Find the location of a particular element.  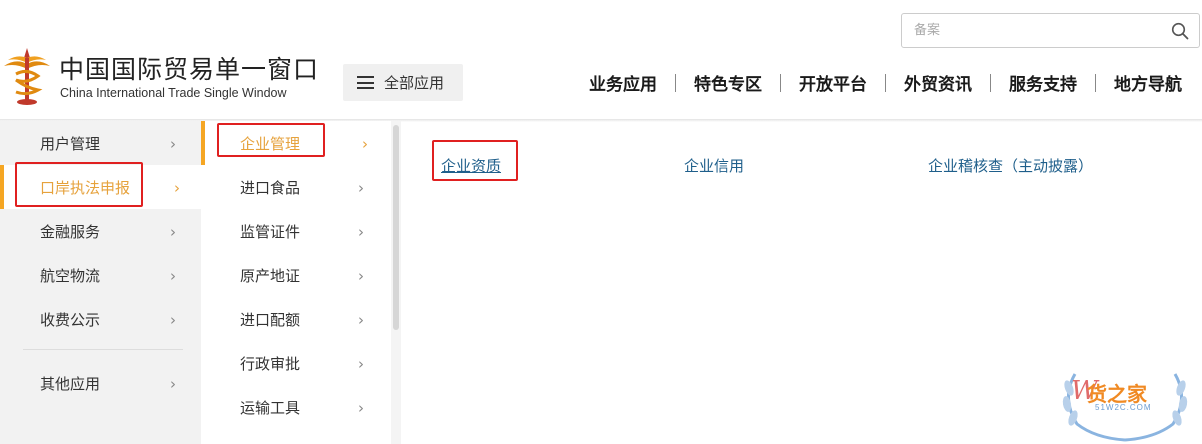

menu2-item-label: 行政审批 is located at coordinates (270, 363).